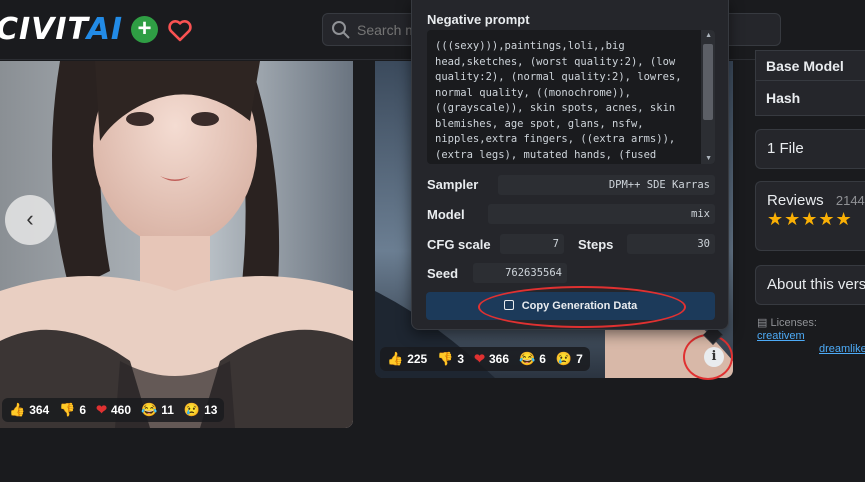 The width and height of the screenshot is (865, 482). I want to click on scroll-down-icon: ▼, so click(708, 158).